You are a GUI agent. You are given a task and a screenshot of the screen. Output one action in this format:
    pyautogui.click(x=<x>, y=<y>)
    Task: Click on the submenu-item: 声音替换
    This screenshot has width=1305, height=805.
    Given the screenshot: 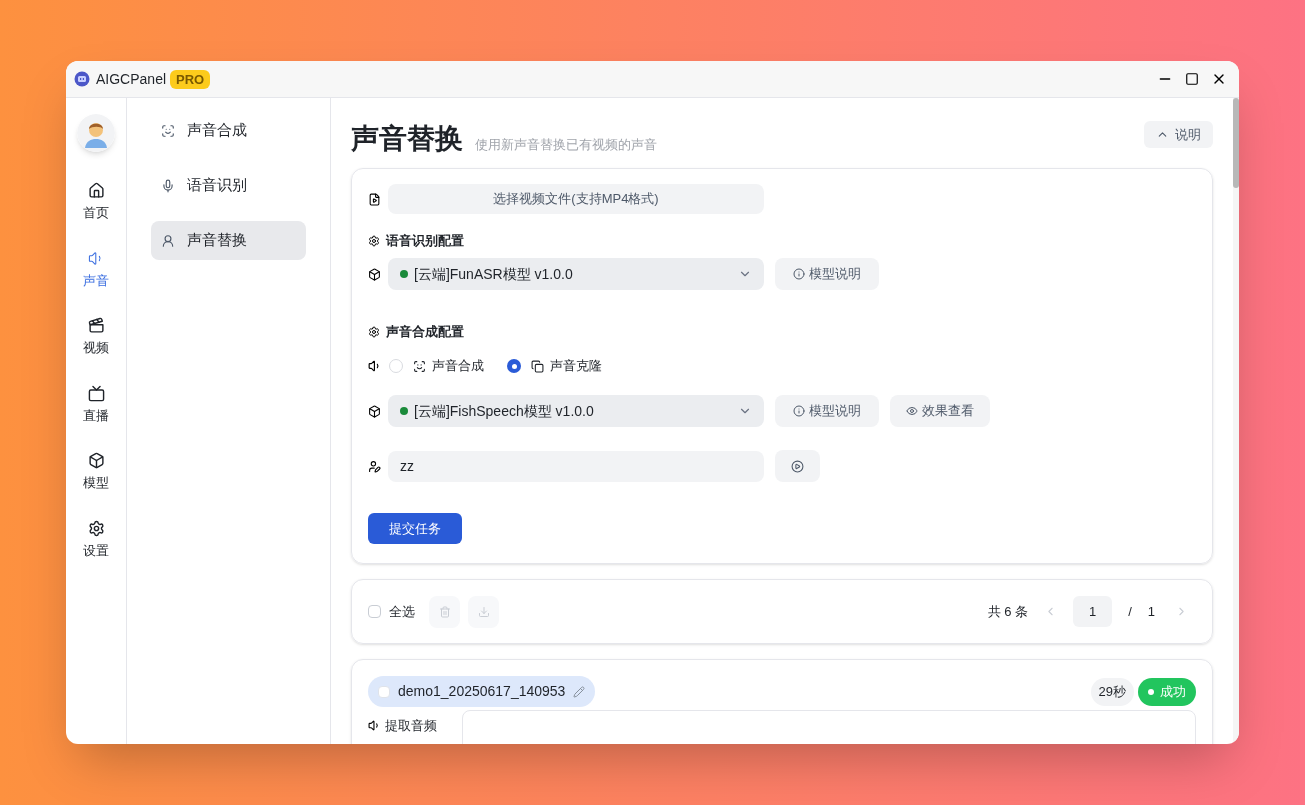 What is the action you would take?
    pyautogui.click(x=228, y=240)
    